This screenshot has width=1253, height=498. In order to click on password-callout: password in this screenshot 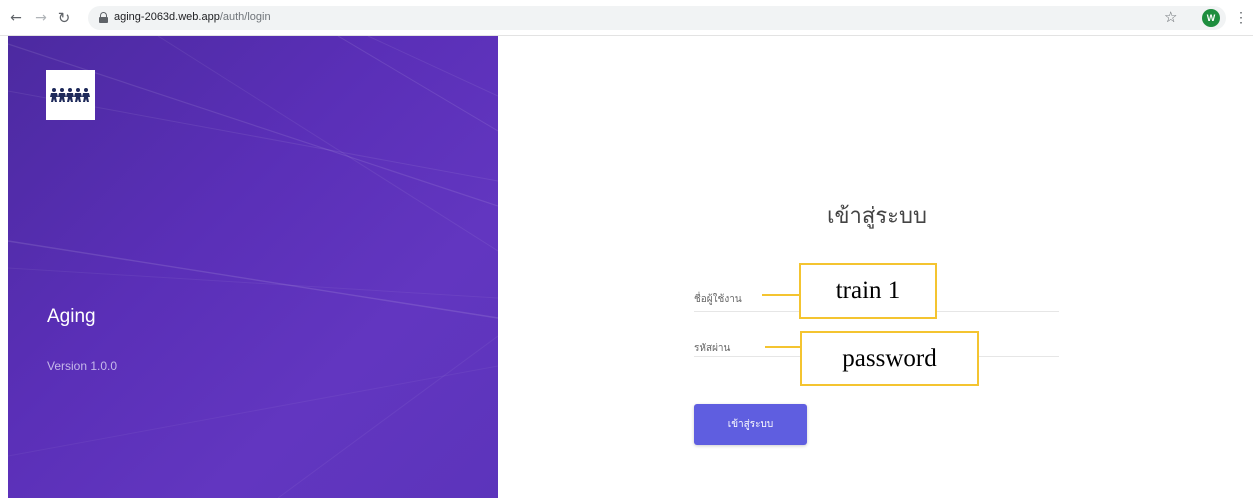, I will do `click(889, 358)`.